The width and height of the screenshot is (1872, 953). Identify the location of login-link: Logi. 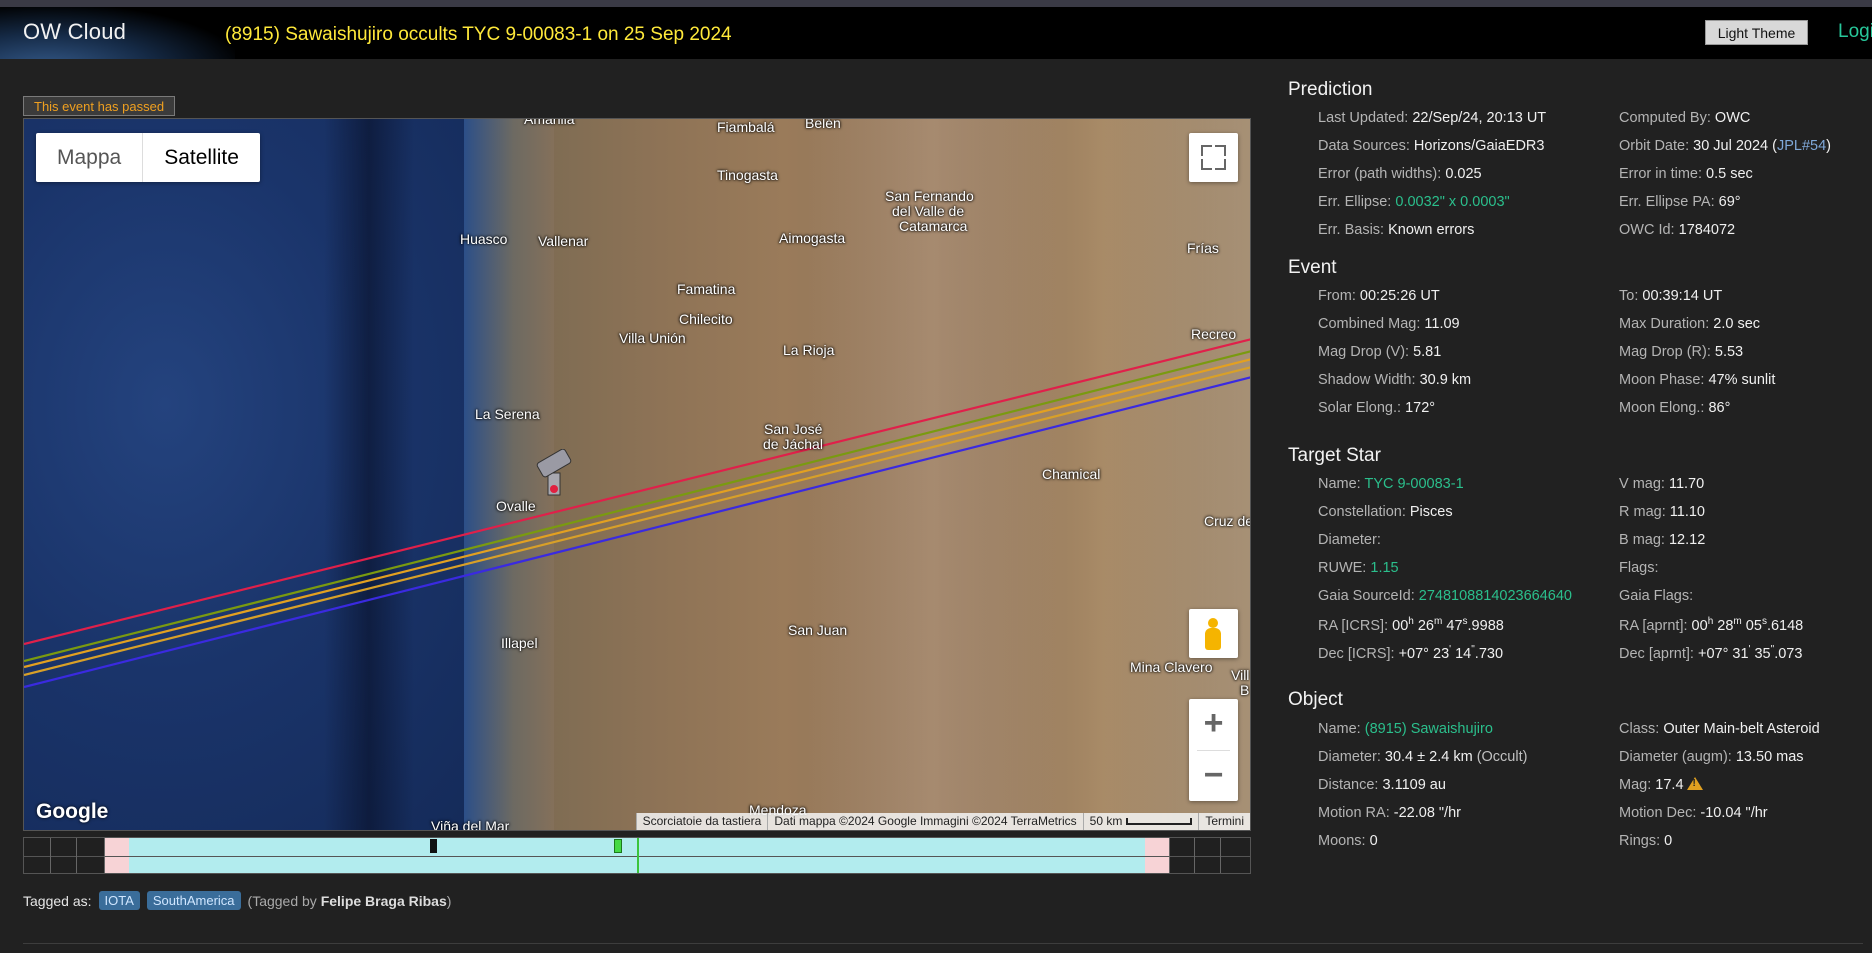
(1855, 32).